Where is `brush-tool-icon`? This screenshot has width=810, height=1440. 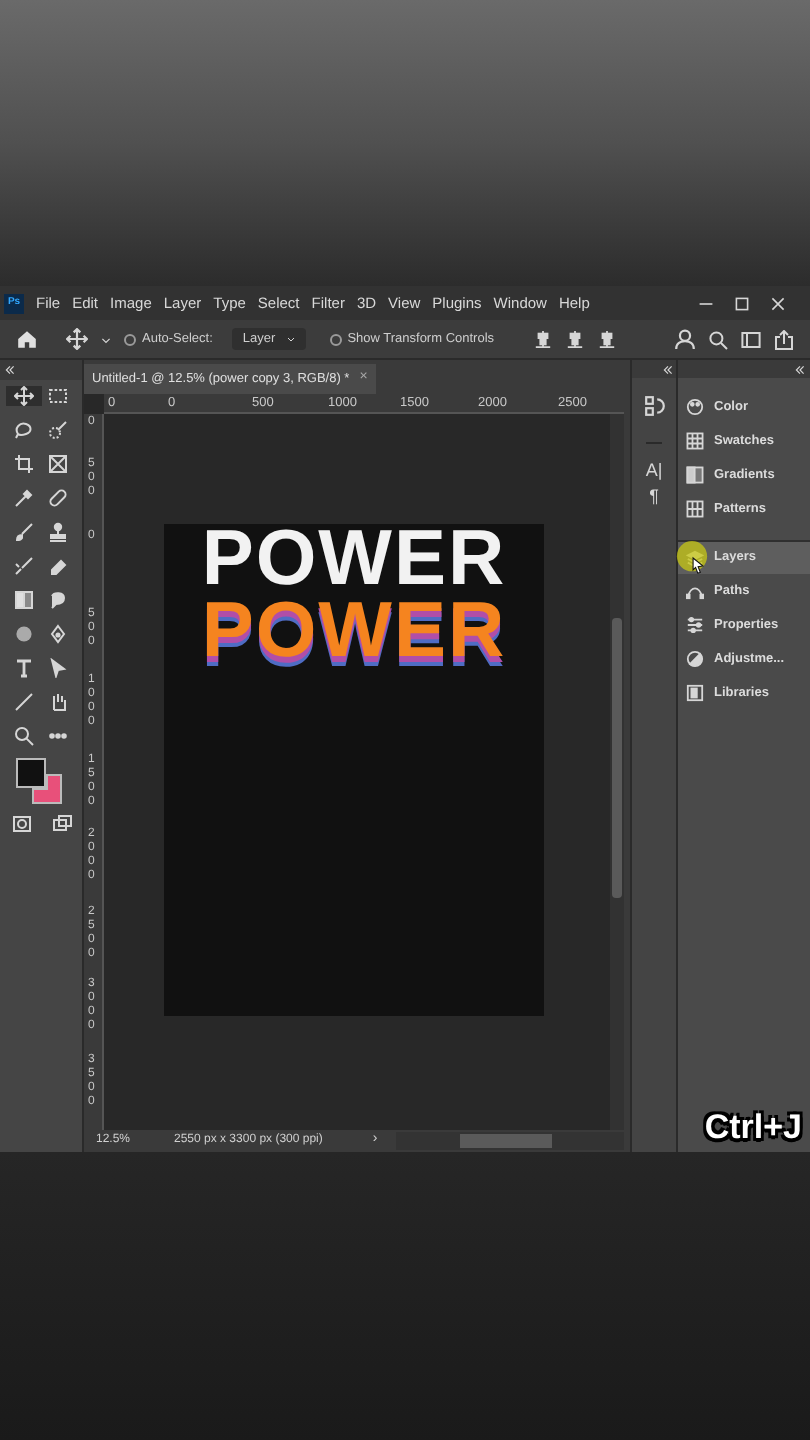
brush-tool-icon is located at coordinates (23, 532).